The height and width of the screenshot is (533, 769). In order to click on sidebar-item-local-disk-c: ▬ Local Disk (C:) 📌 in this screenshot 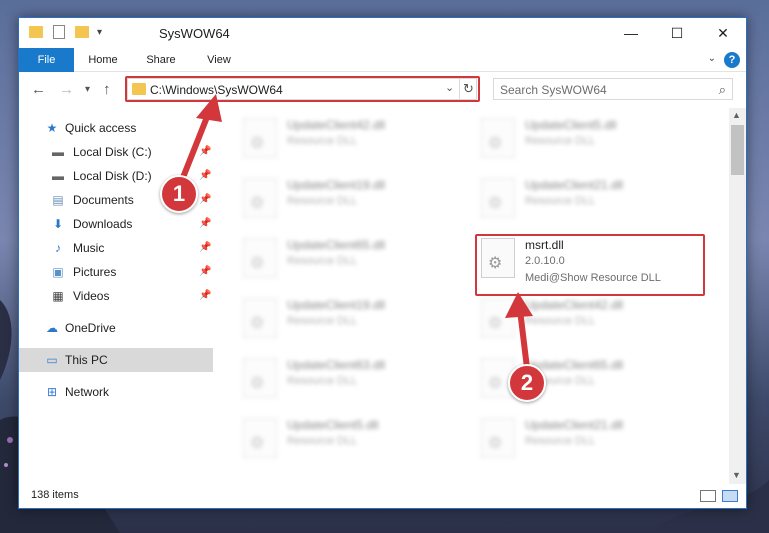, I will do `click(116, 152)`.